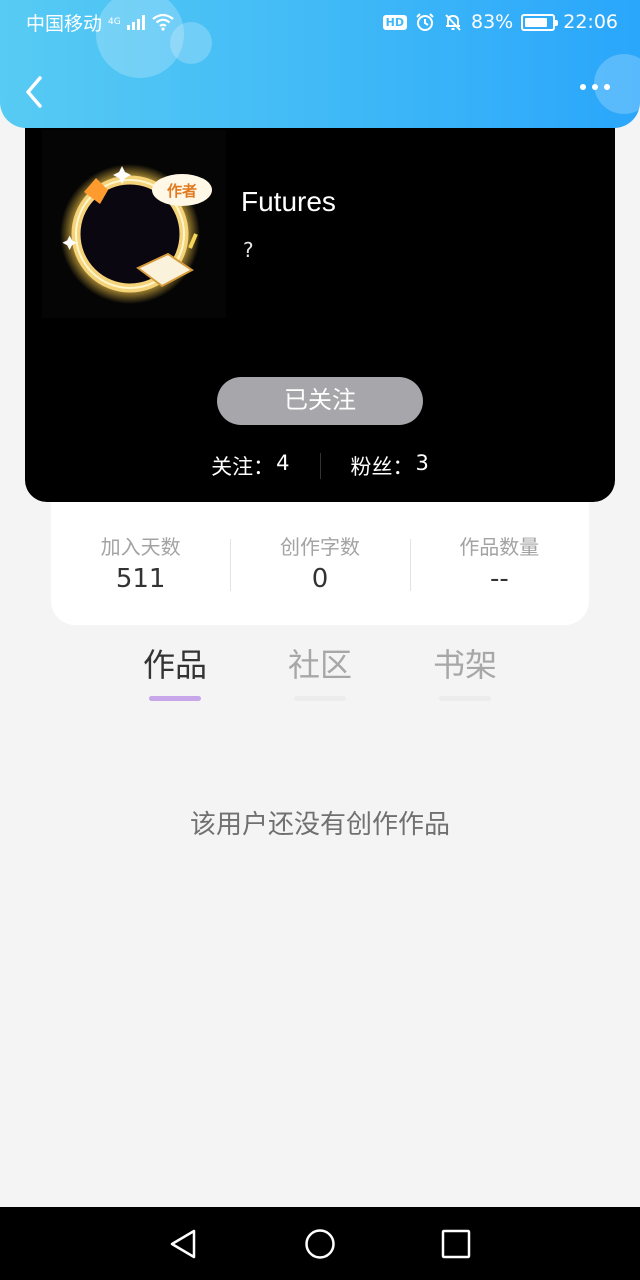  Describe the element at coordinates (283, 463) in the screenshot. I see `following-value: 4` at that location.